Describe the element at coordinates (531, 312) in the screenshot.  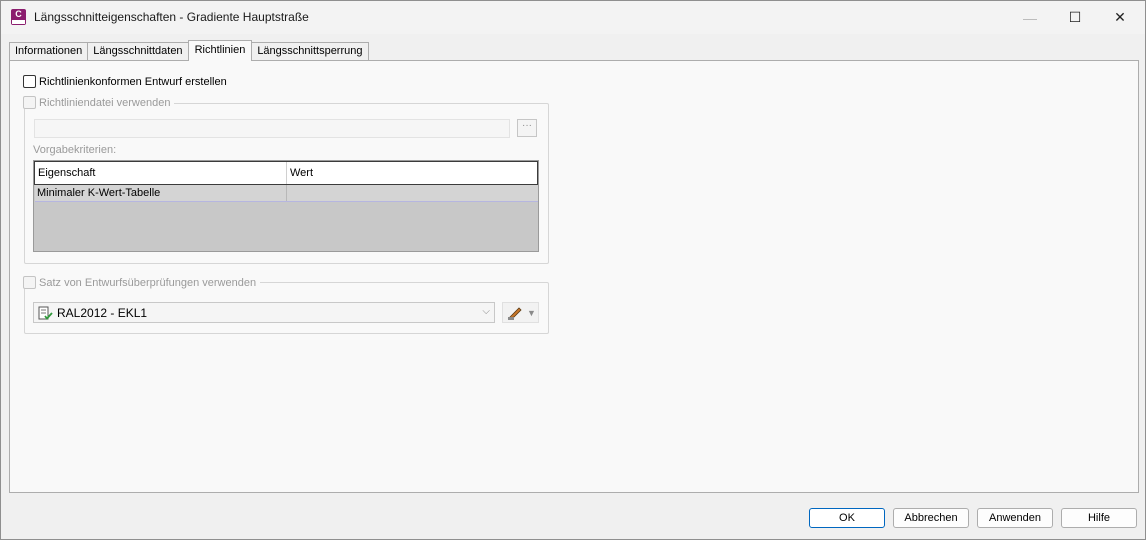
I see `dropdown-arrow-icon: ▼` at that location.